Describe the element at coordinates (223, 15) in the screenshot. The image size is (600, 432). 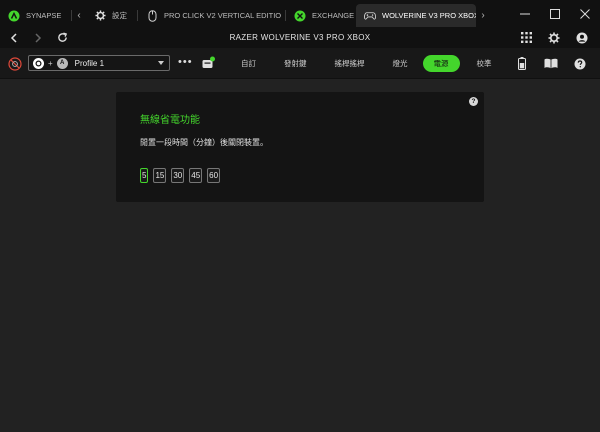
I see `tab-label: PRO CLICK V2 VERTICAL EDITIO` at that location.